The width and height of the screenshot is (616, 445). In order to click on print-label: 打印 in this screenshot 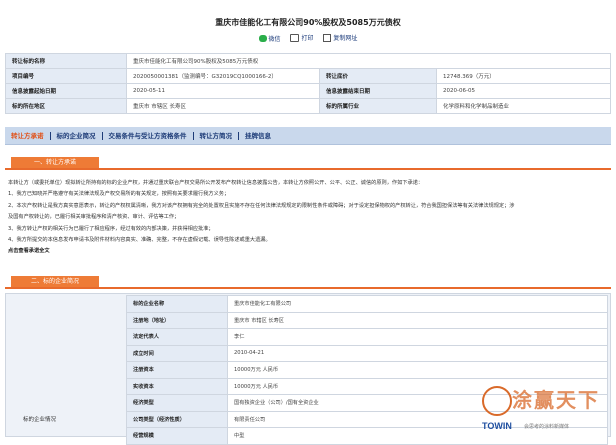, I will do `click(307, 38)`.